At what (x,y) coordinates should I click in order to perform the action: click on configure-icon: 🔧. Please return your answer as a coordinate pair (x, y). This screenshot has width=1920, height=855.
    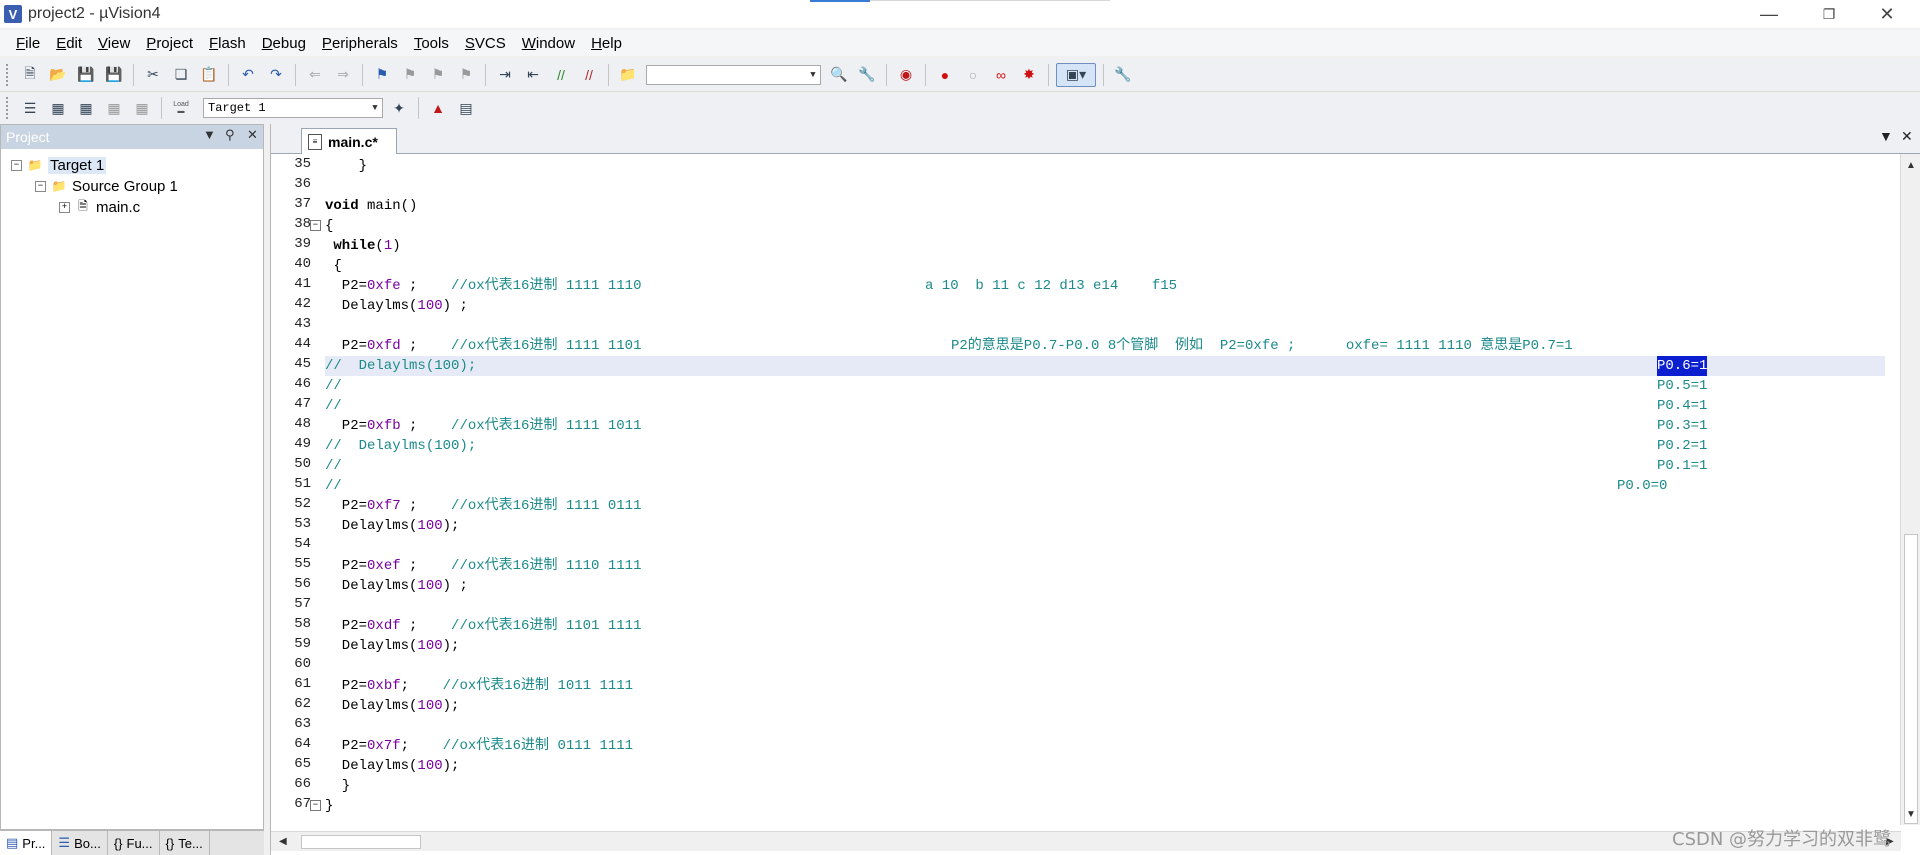
    Looking at the image, I should click on (1123, 75).